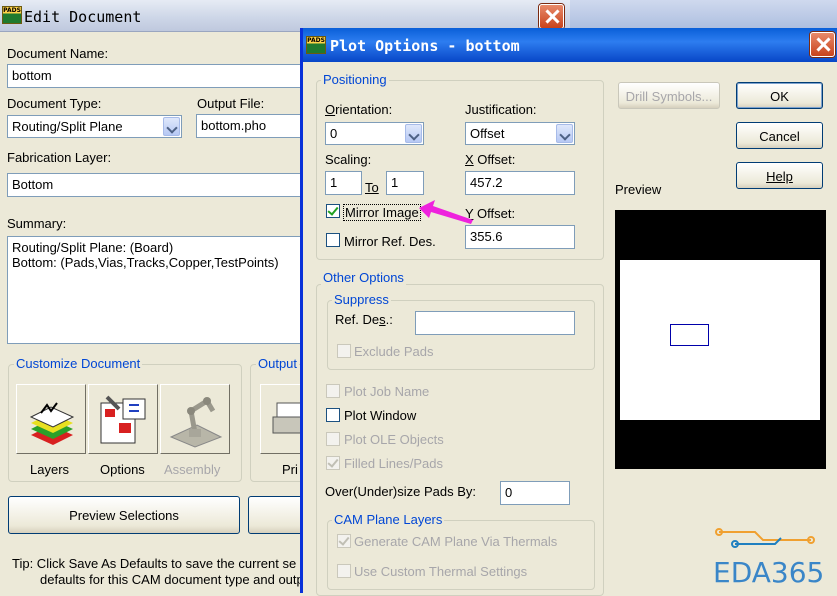  What do you see at coordinates (405, 183) in the screenshot?
I see `scaling-to-field: 1` at bounding box center [405, 183].